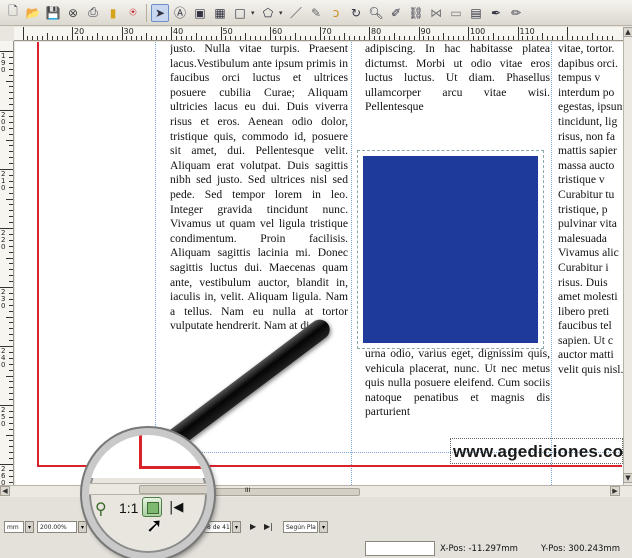 Image resolution: width=632 pixels, height=558 pixels. What do you see at coordinates (180, 13) in the screenshot?
I see `text-frame-icon: Ⓐ` at bounding box center [180, 13].